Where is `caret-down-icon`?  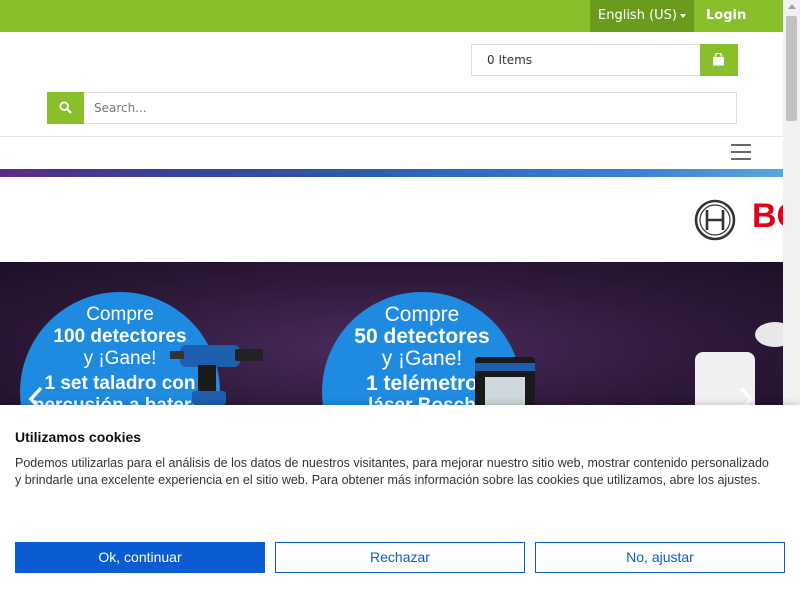 caret-down-icon is located at coordinates (682, 15).